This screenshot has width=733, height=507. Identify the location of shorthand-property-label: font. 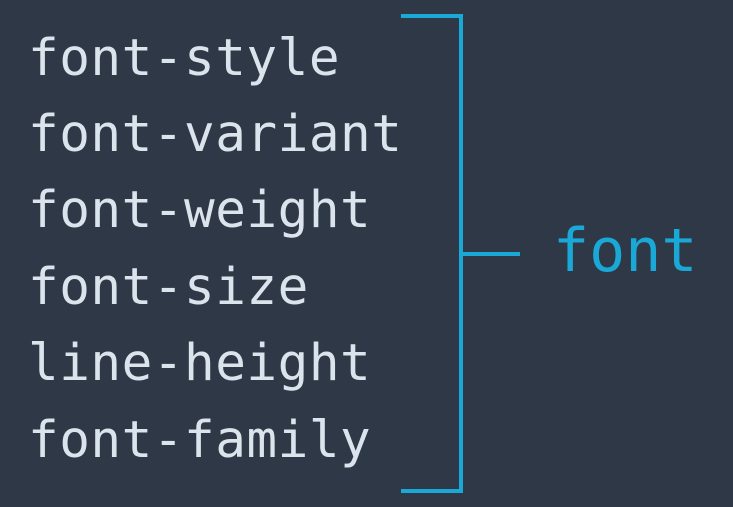
(625, 251).